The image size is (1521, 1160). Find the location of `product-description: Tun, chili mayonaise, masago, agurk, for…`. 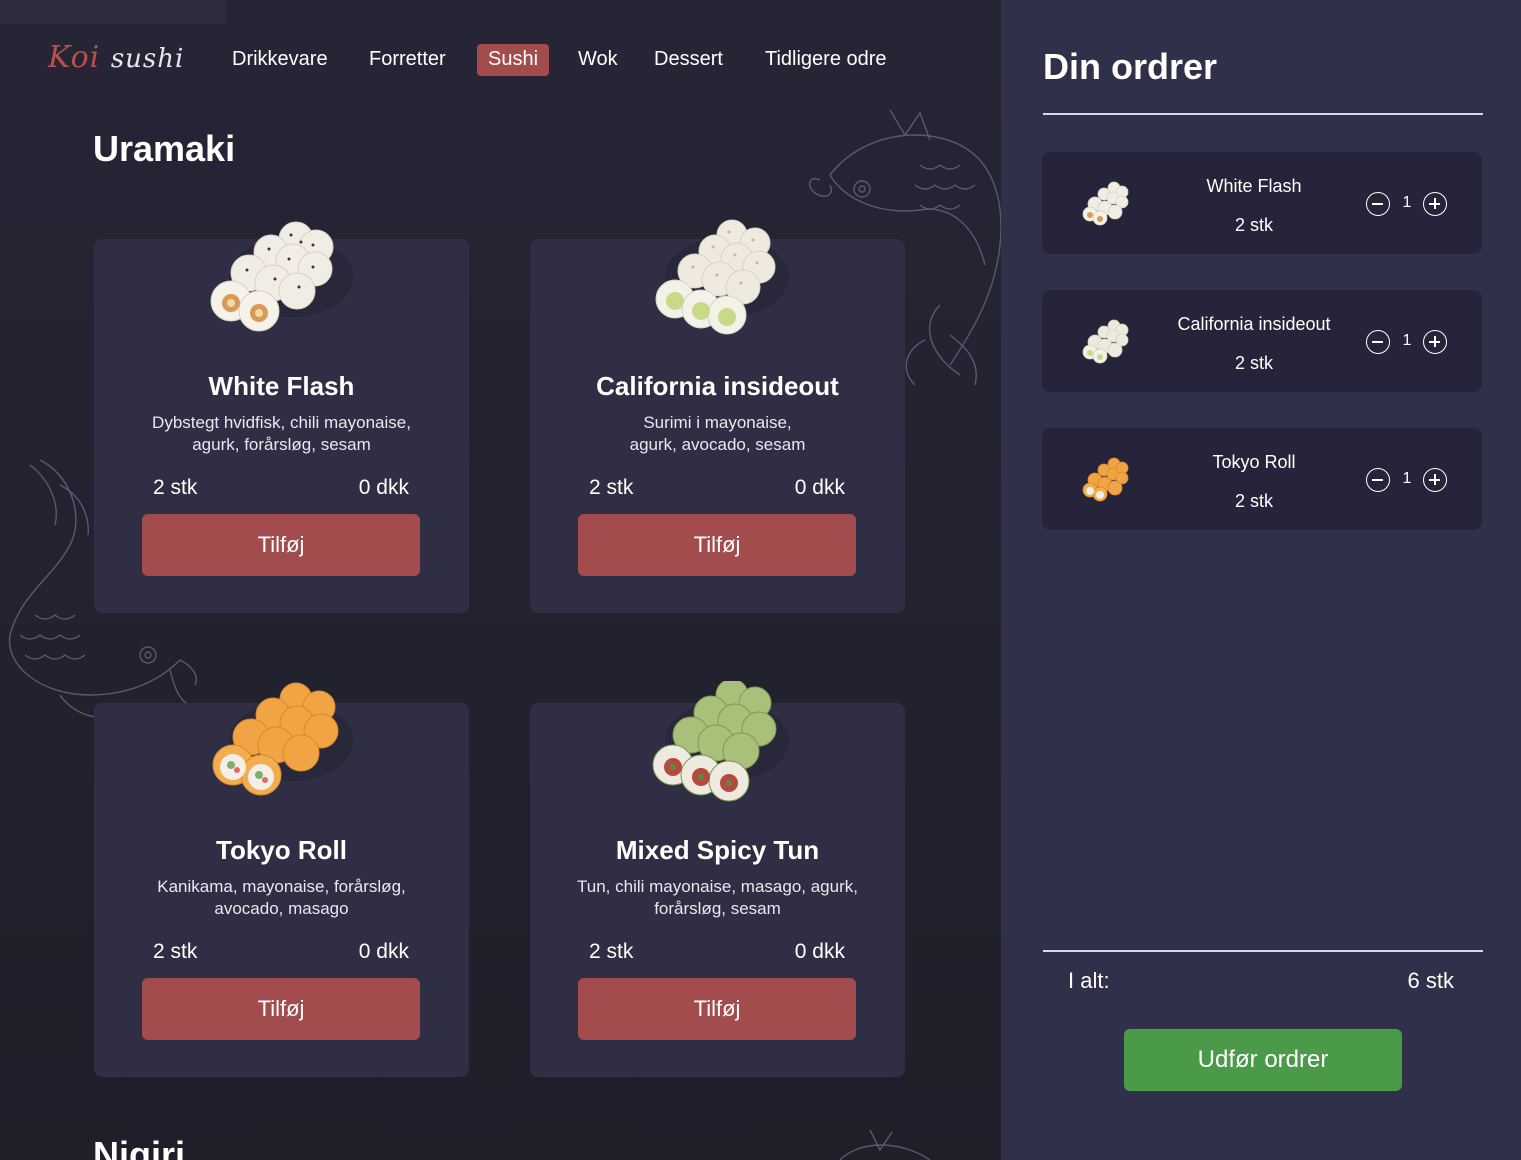

product-description: Tun, chili mayonaise, masago, agurk, for… is located at coordinates (717, 898).